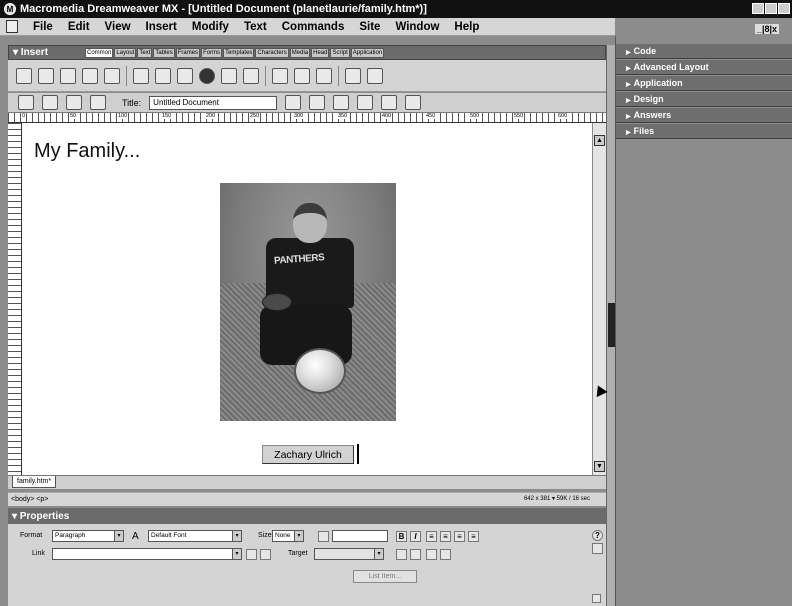  Describe the element at coordinates (341, 102) in the screenshot. I see `refresh-icon` at that location.